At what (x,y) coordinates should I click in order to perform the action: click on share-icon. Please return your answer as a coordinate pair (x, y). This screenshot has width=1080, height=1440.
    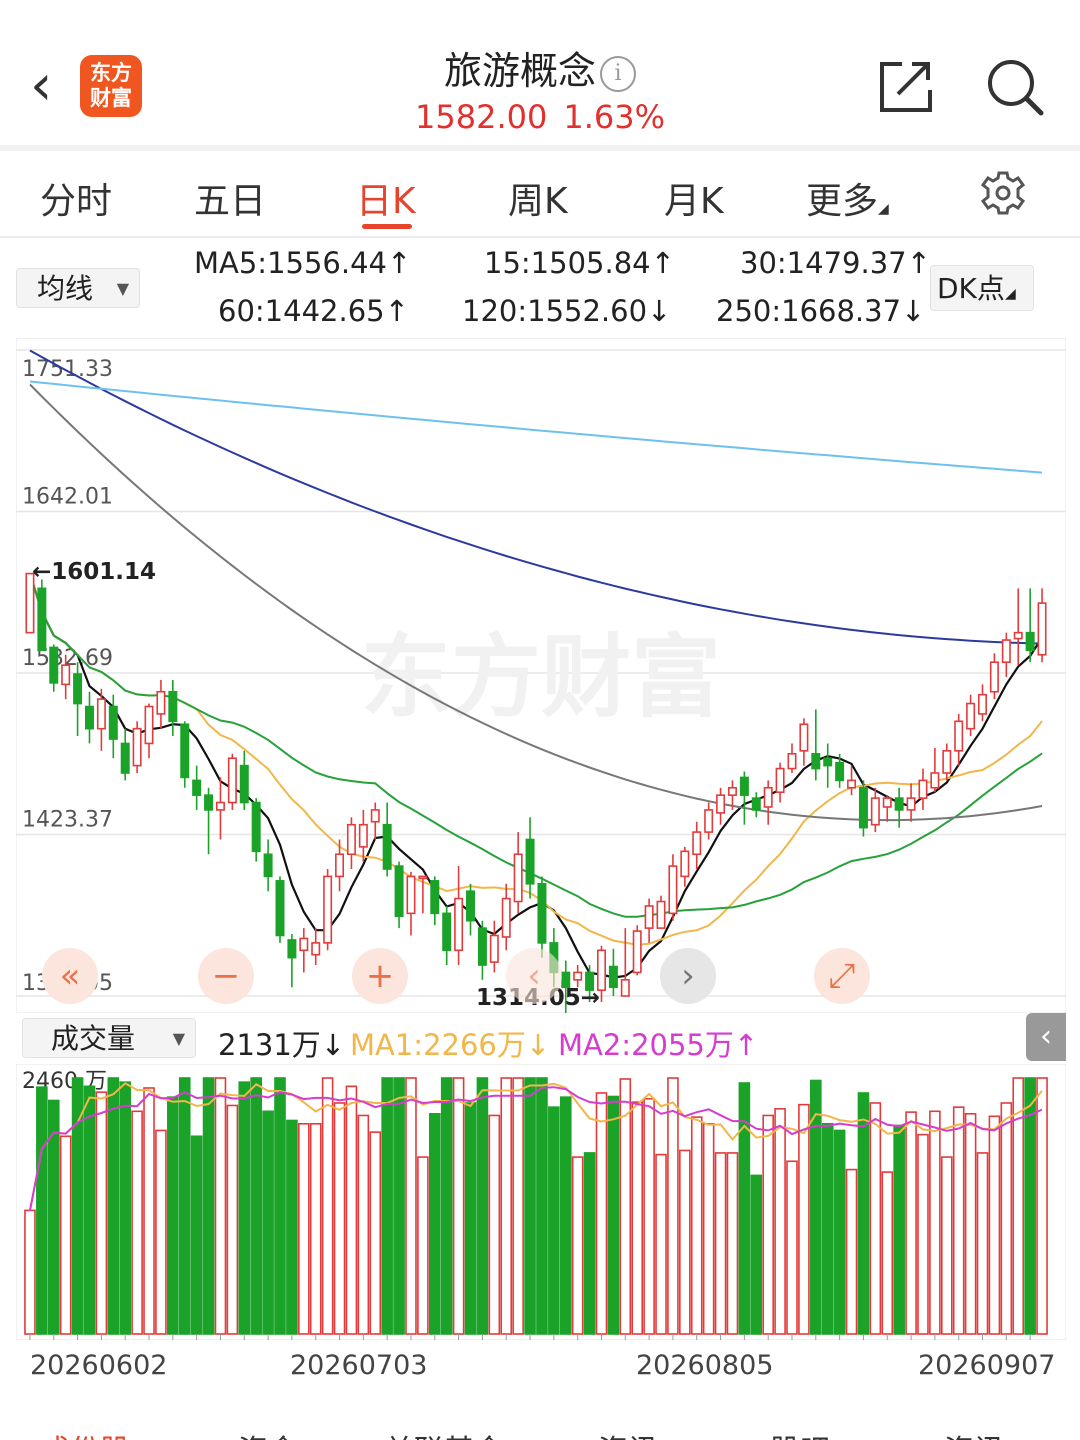
    Looking at the image, I should click on (906, 86).